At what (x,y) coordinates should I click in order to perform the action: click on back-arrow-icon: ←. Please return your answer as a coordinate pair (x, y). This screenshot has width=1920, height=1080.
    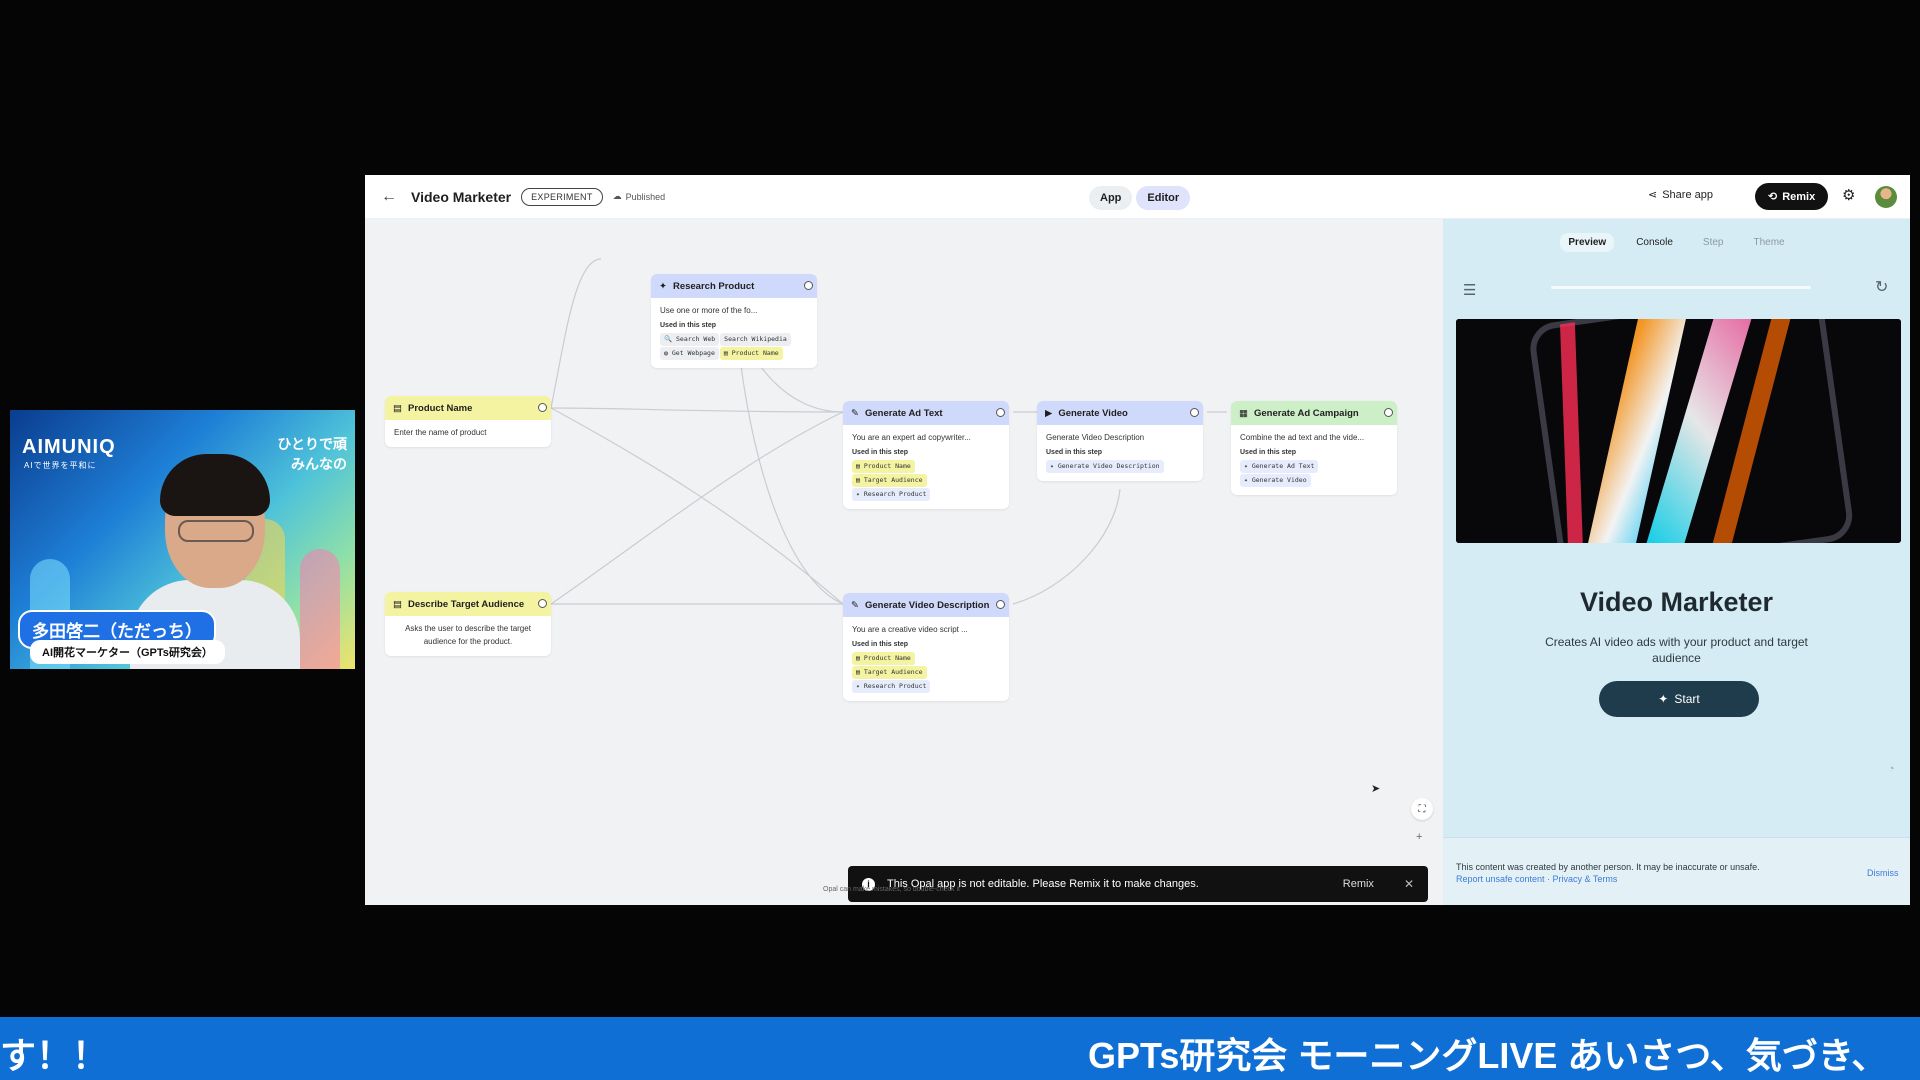
    Looking at the image, I should click on (389, 197).